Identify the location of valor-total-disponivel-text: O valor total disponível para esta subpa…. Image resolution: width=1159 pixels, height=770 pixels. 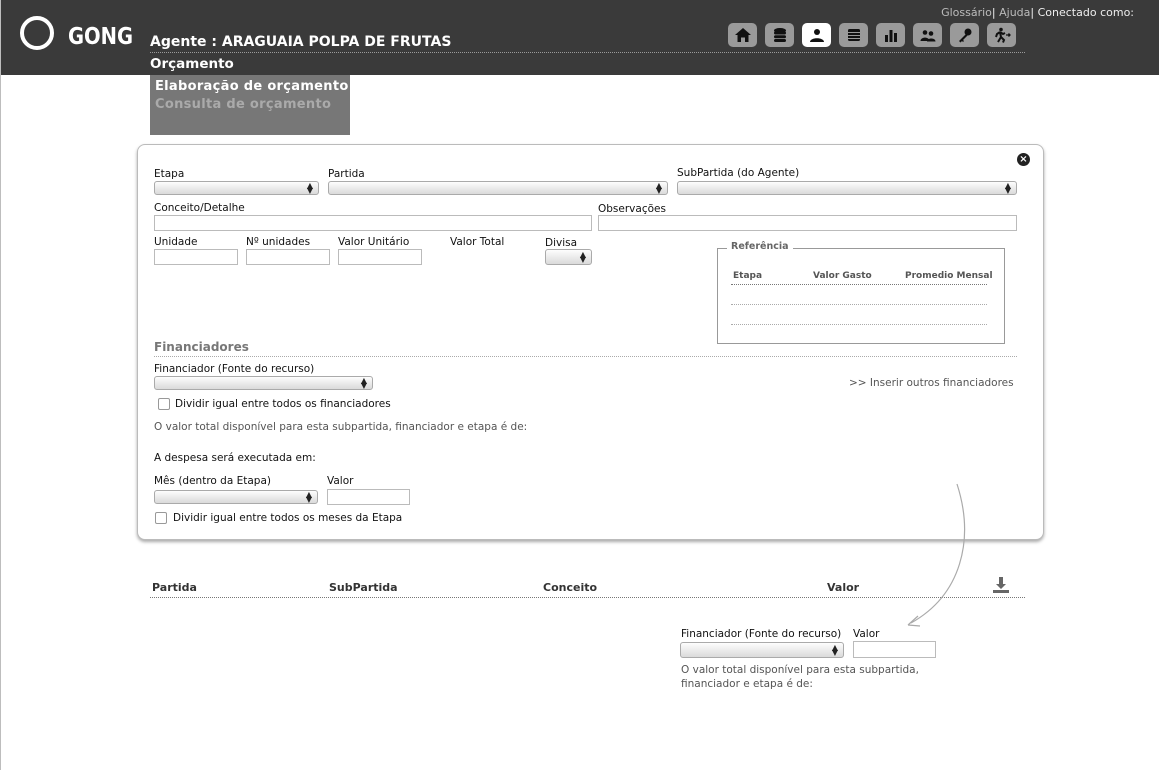
(341, 427).